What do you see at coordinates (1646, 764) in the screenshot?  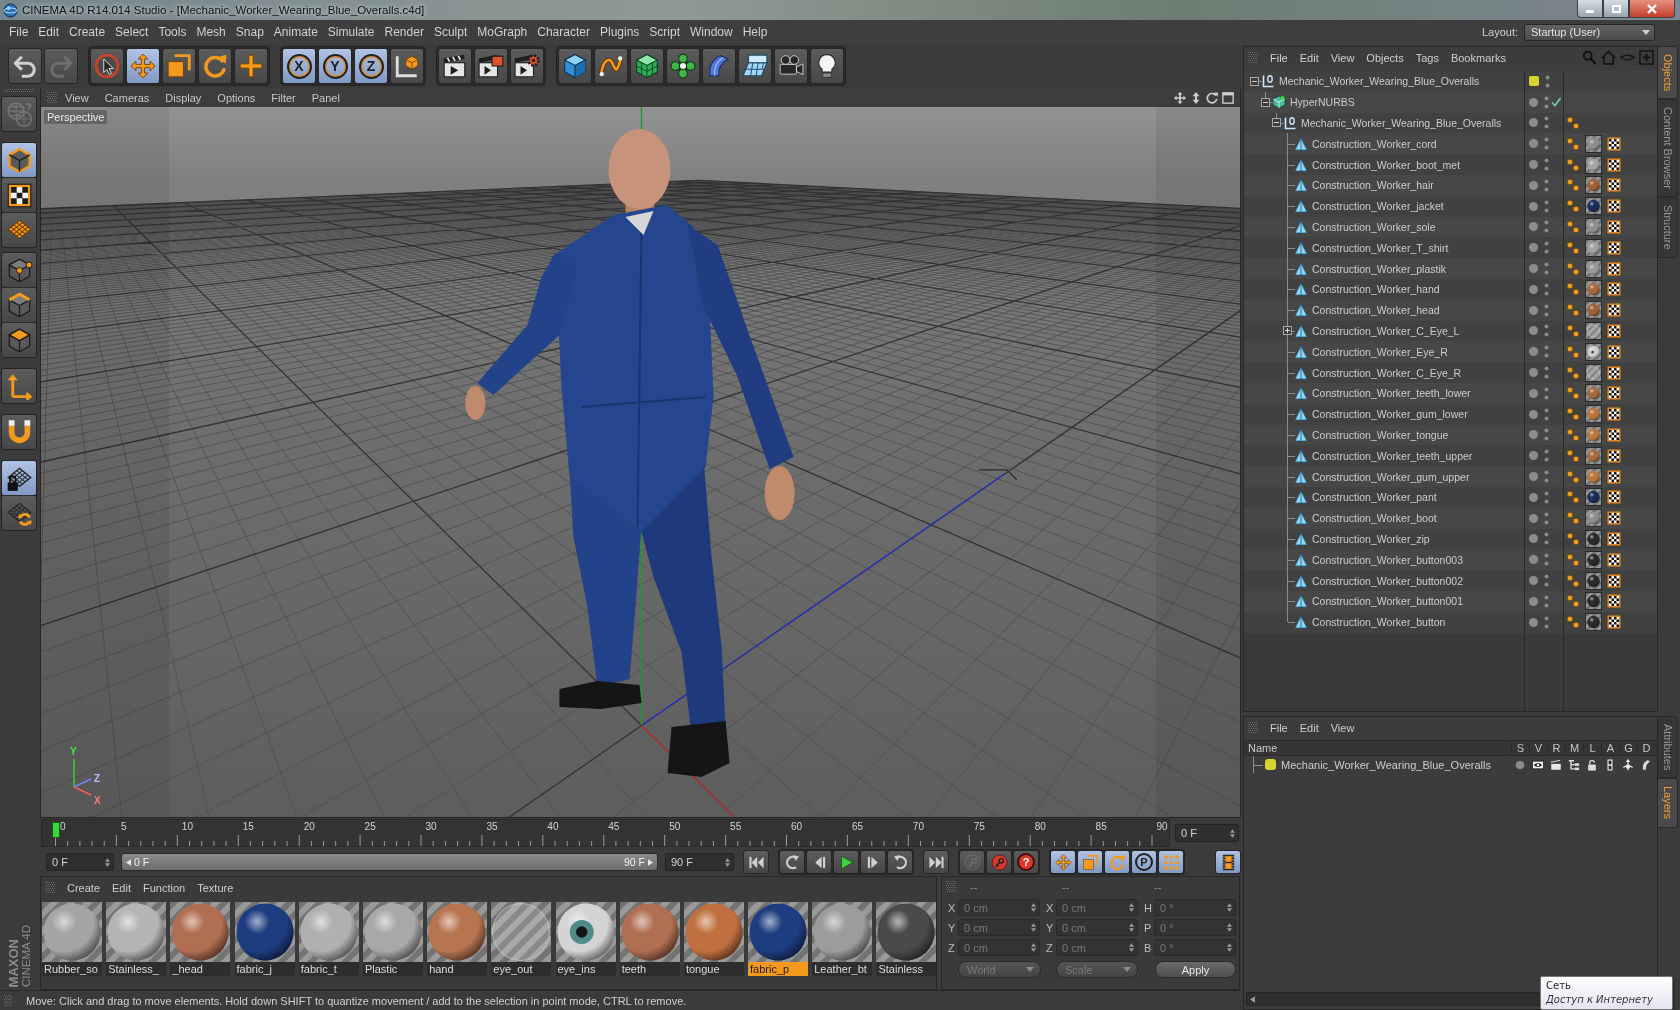 I see `bend-icon` at bounding box center [1646, 764].